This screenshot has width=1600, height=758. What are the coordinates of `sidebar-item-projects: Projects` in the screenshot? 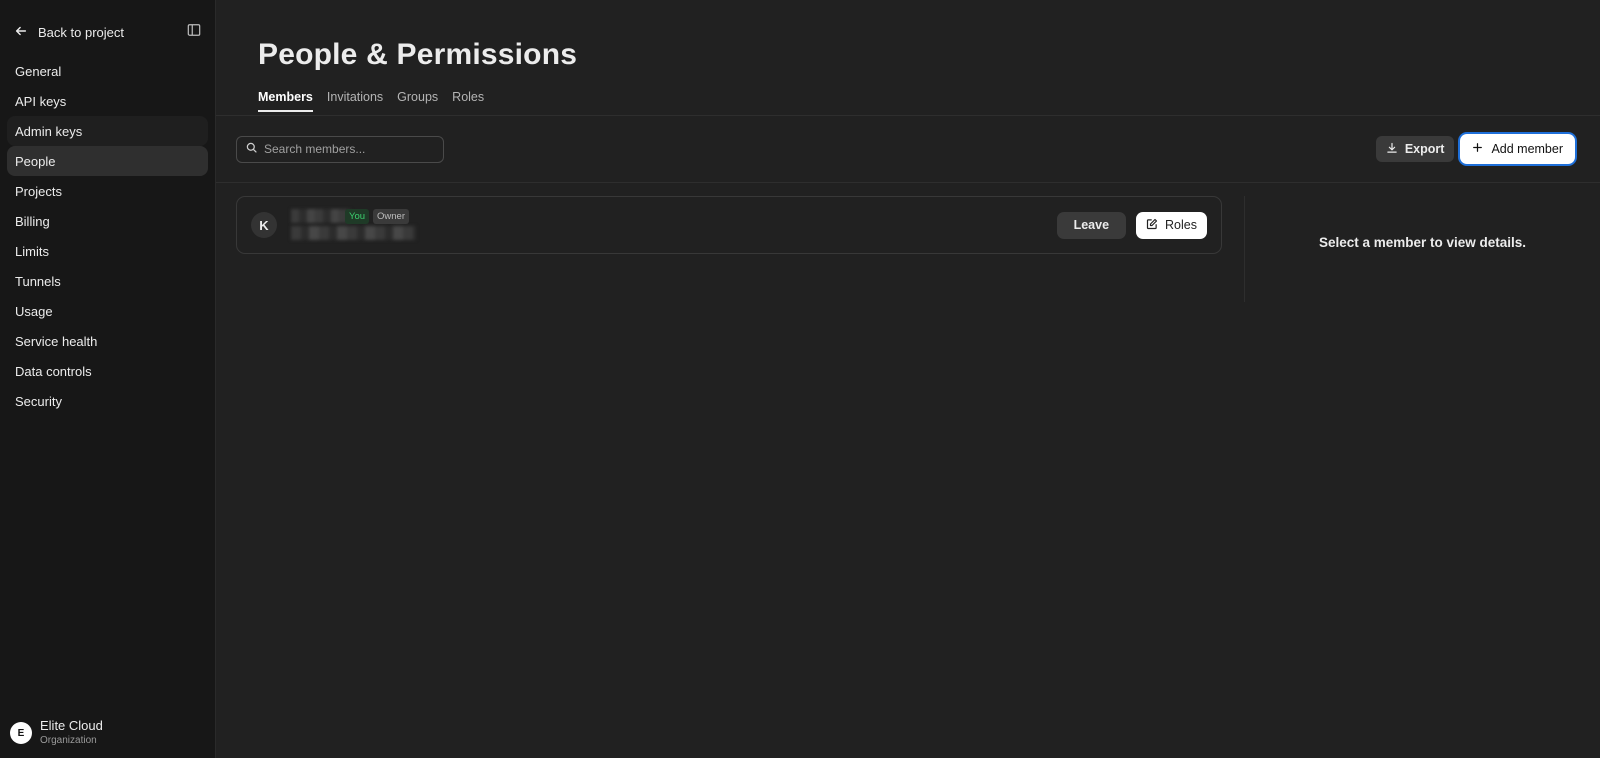 It's located at (107, 191).